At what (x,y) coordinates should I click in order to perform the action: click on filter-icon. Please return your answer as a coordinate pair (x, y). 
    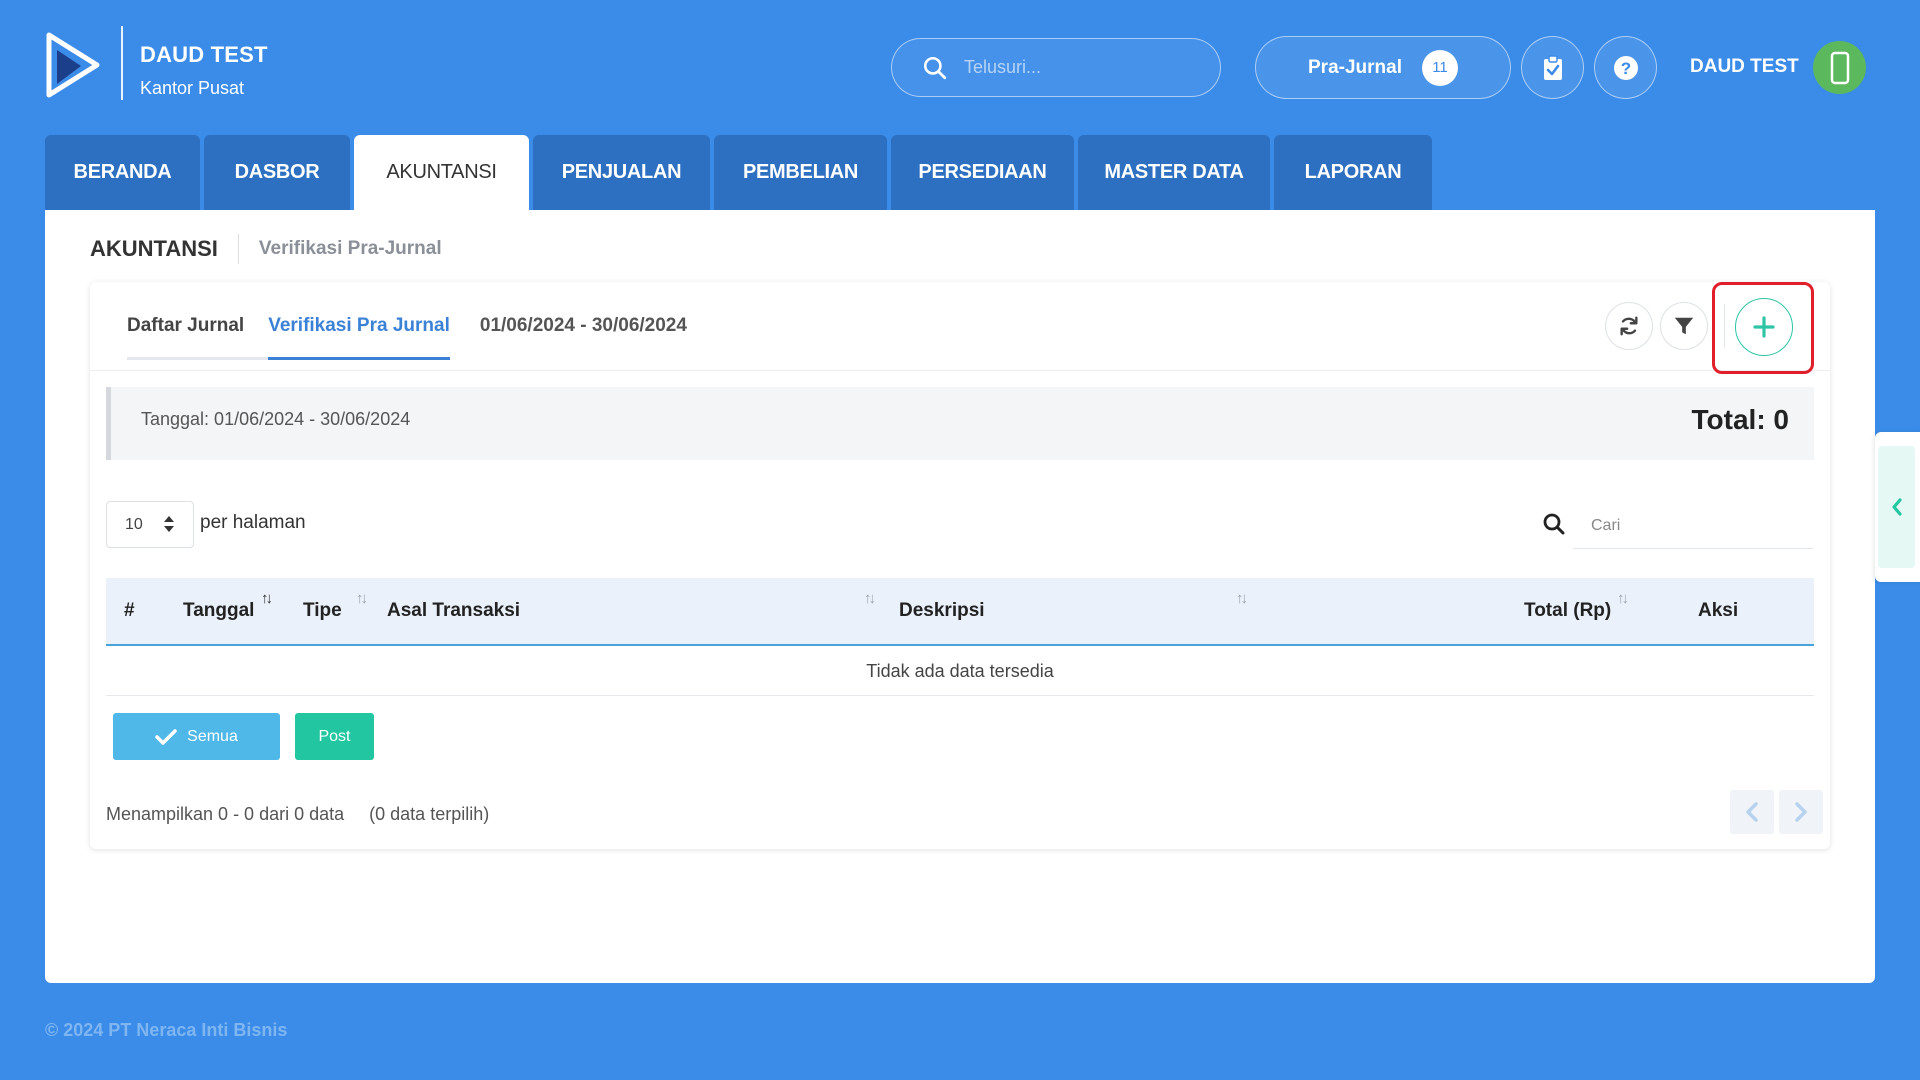
    Looking at the image, I should click on (1684, 326).